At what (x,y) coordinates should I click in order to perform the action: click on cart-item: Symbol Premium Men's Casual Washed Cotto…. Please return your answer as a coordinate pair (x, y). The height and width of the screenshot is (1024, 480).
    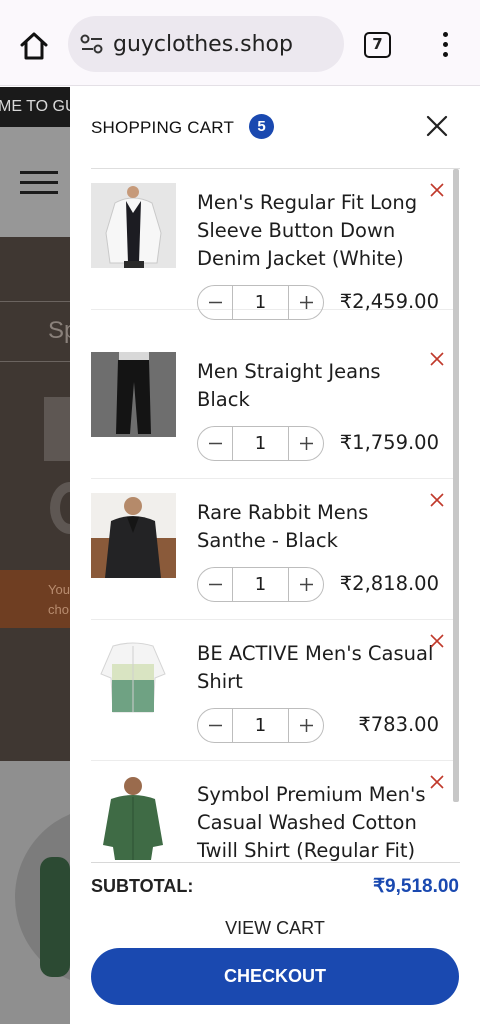
    Looking at the image, I should click on (272, 811).